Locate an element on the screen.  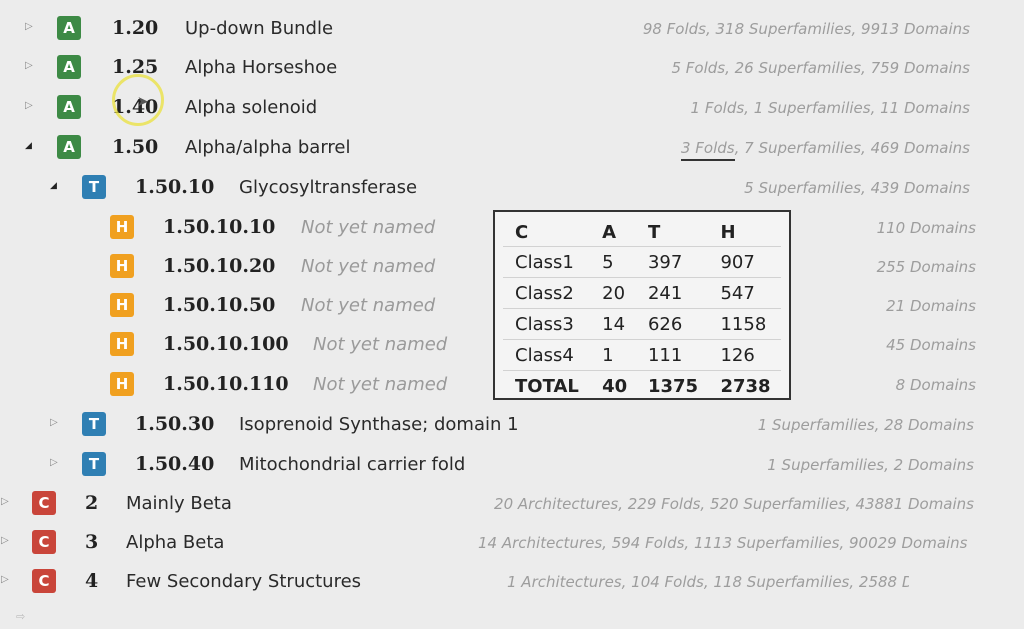
node-name: Mainly Beta is located at coordinates (179, 503).